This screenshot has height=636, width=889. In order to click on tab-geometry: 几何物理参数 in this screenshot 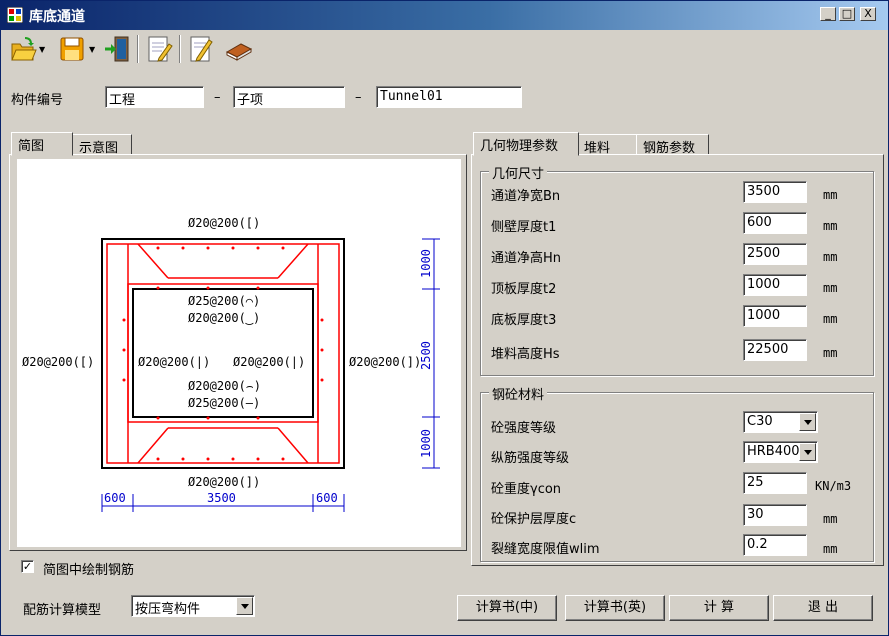, I will do `click(526, 144)`.